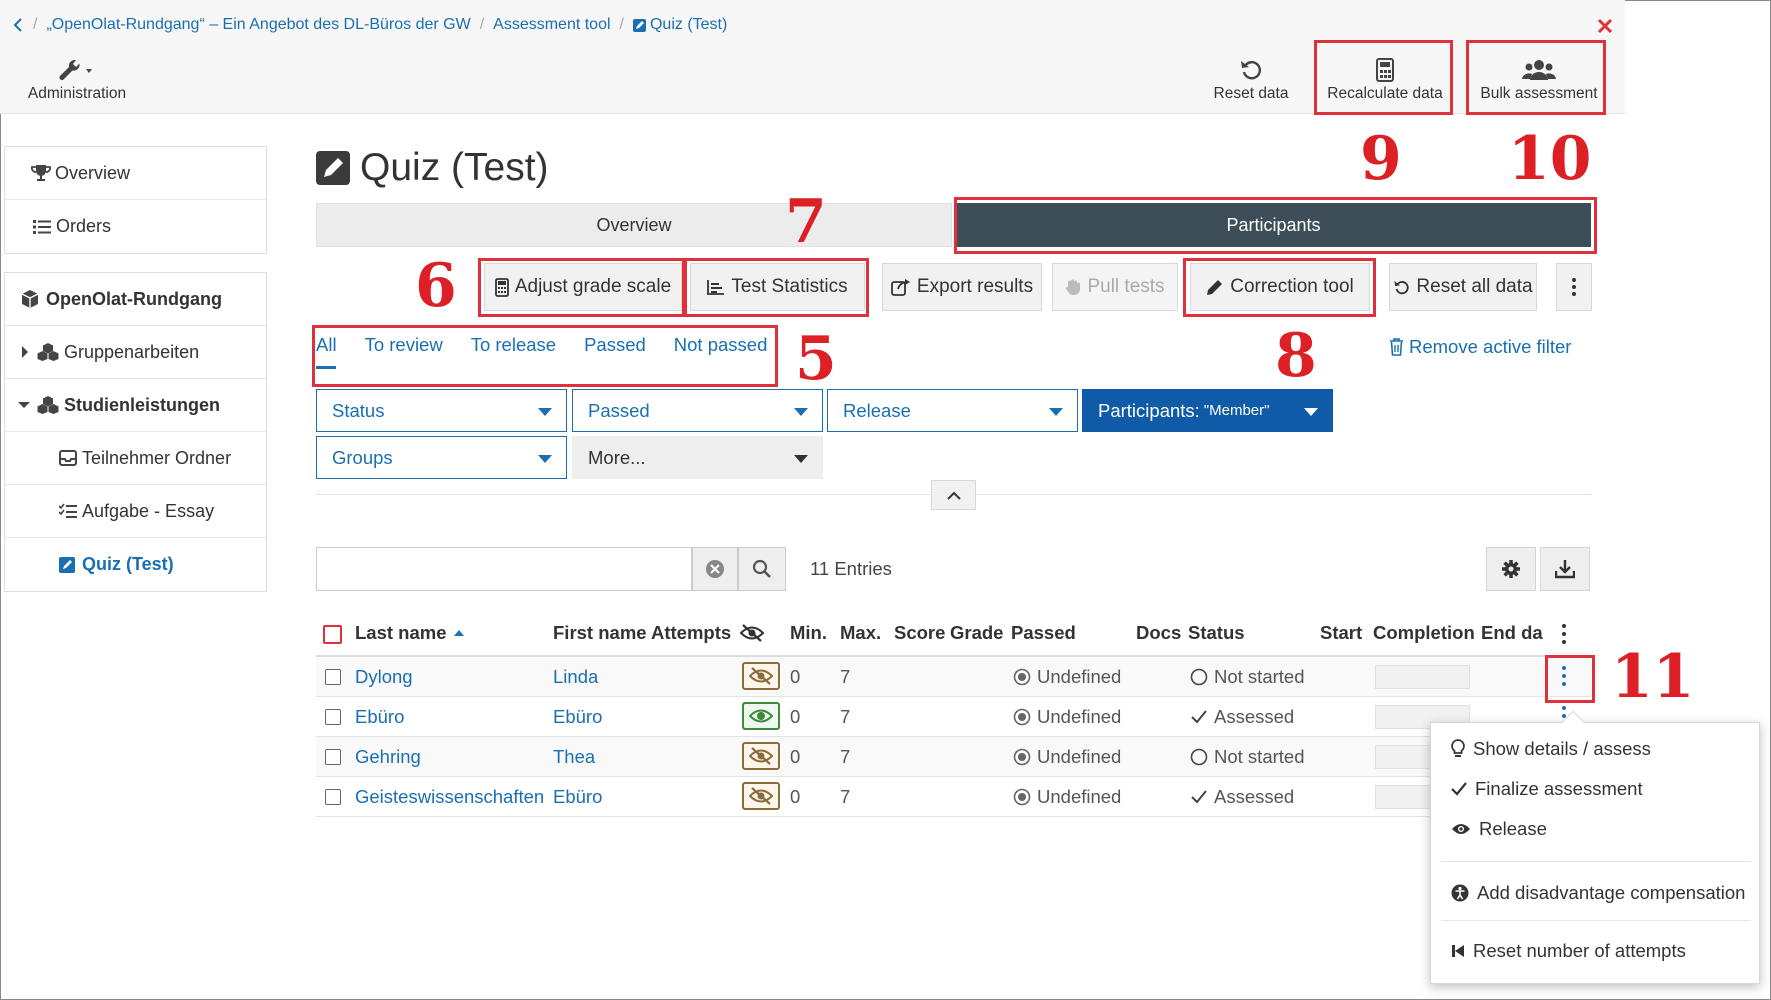 This screenshot has height=1000, width=1771. Describe the element at coordinates (953, 717) in the screenshot. I see `table-row: Ebüro Ebüro 0 7 Undefined Assessed` at that location.